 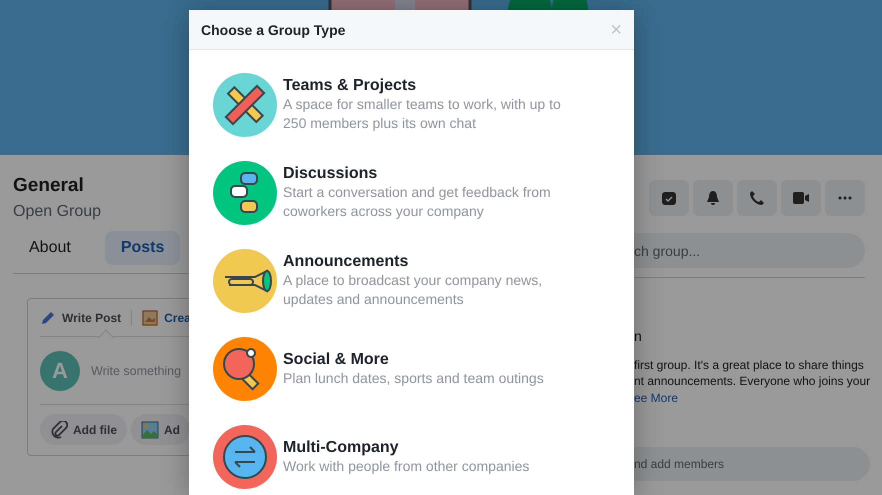 I want to click on video-camera-icon, so click(x=801, y=198).